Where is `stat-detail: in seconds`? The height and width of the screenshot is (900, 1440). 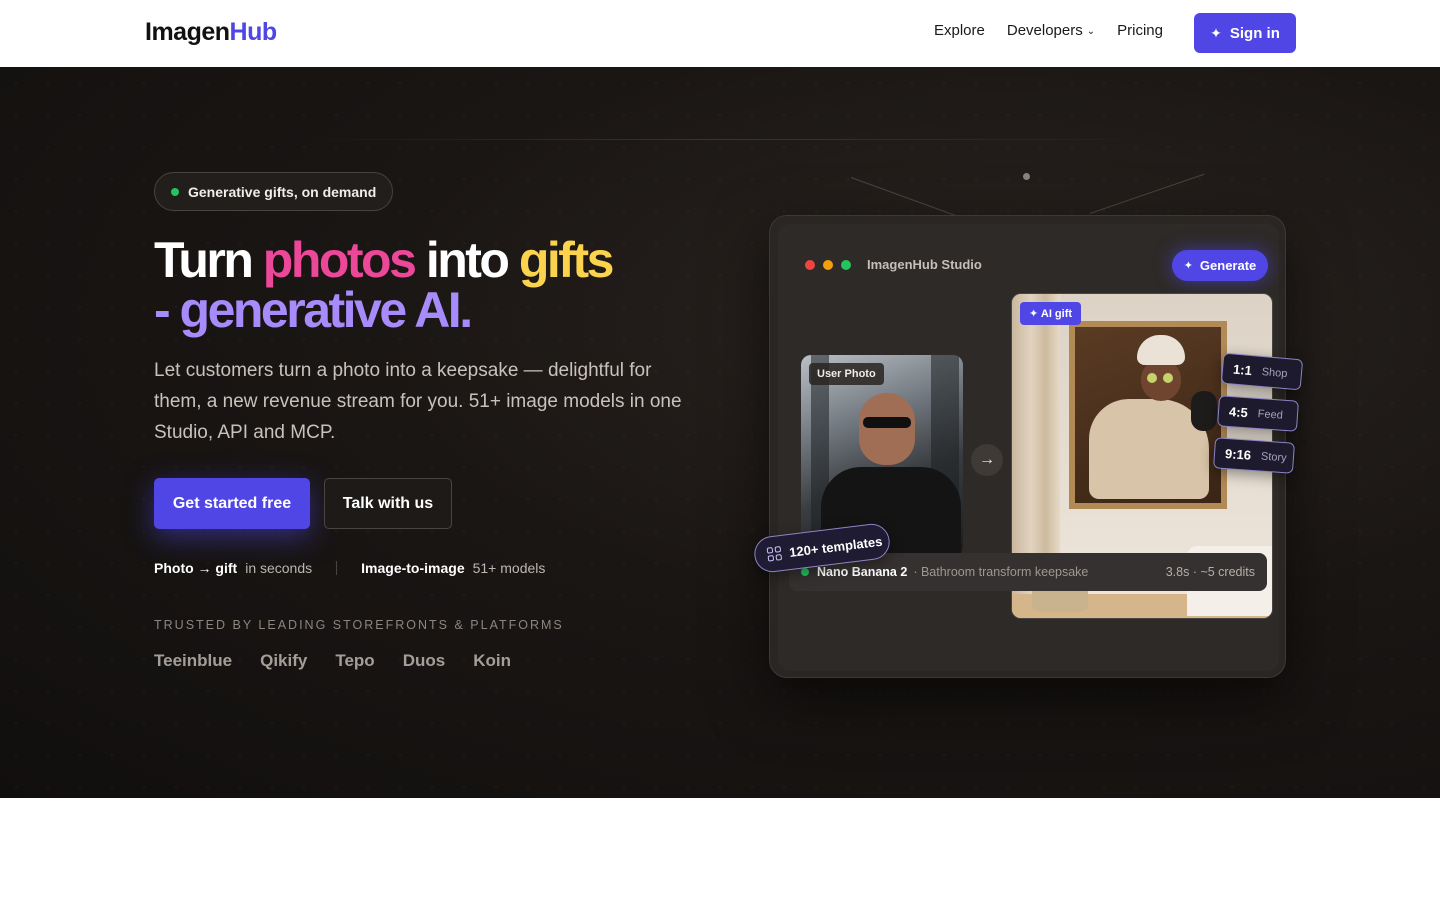
stat-detail: in seconds is located at coordinates (279, 568).